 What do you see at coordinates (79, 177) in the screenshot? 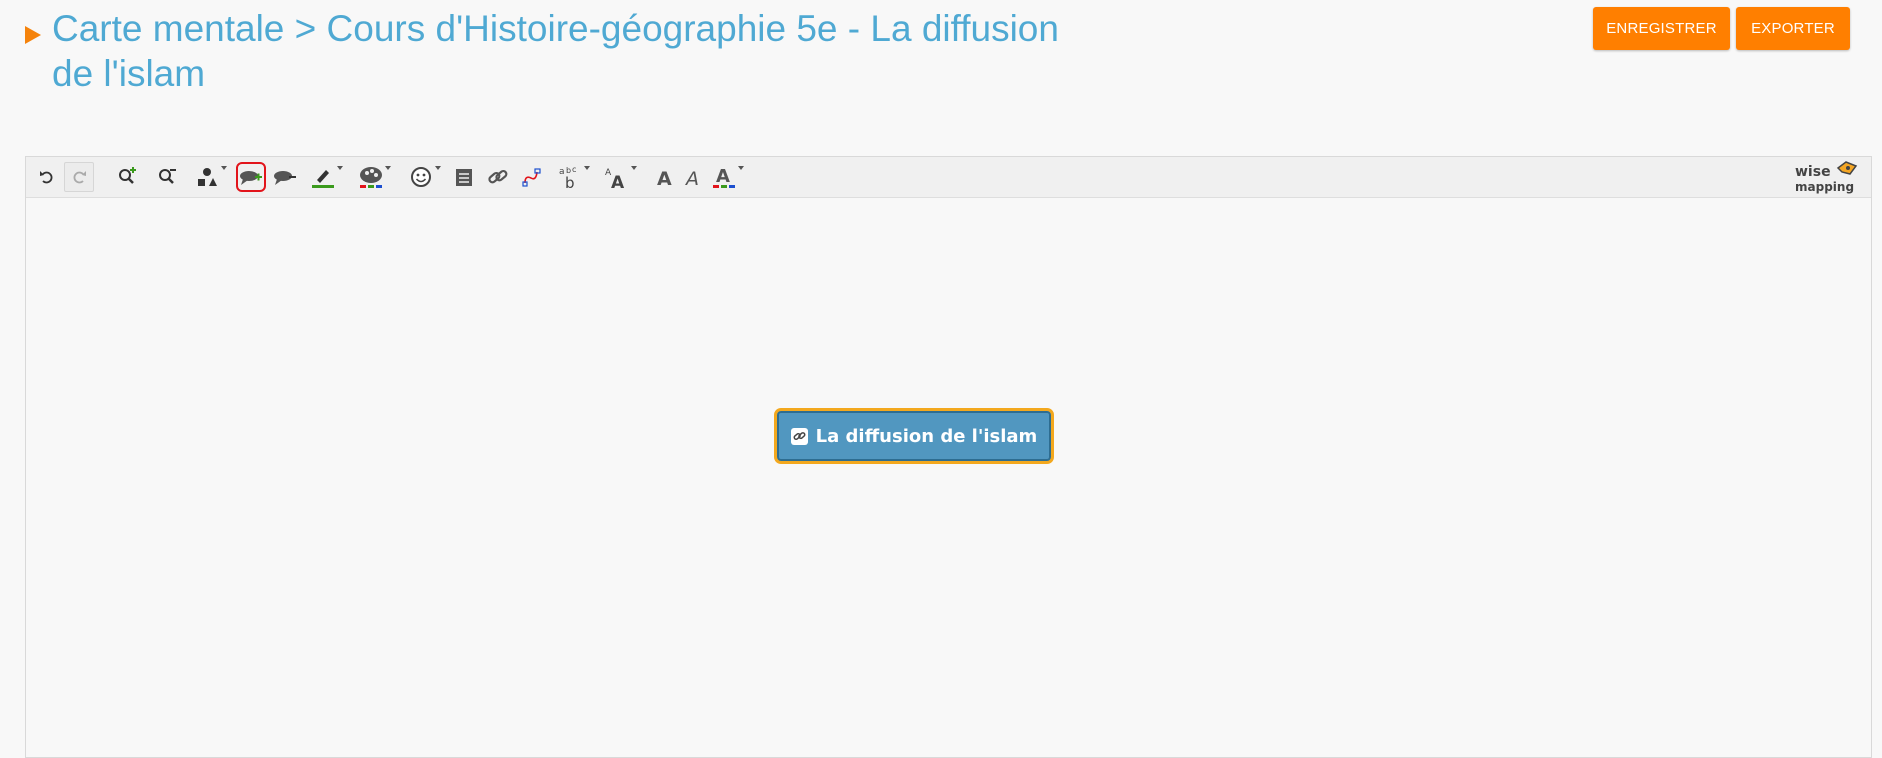
I see `redo-icon` at bounding box center [79, 177].